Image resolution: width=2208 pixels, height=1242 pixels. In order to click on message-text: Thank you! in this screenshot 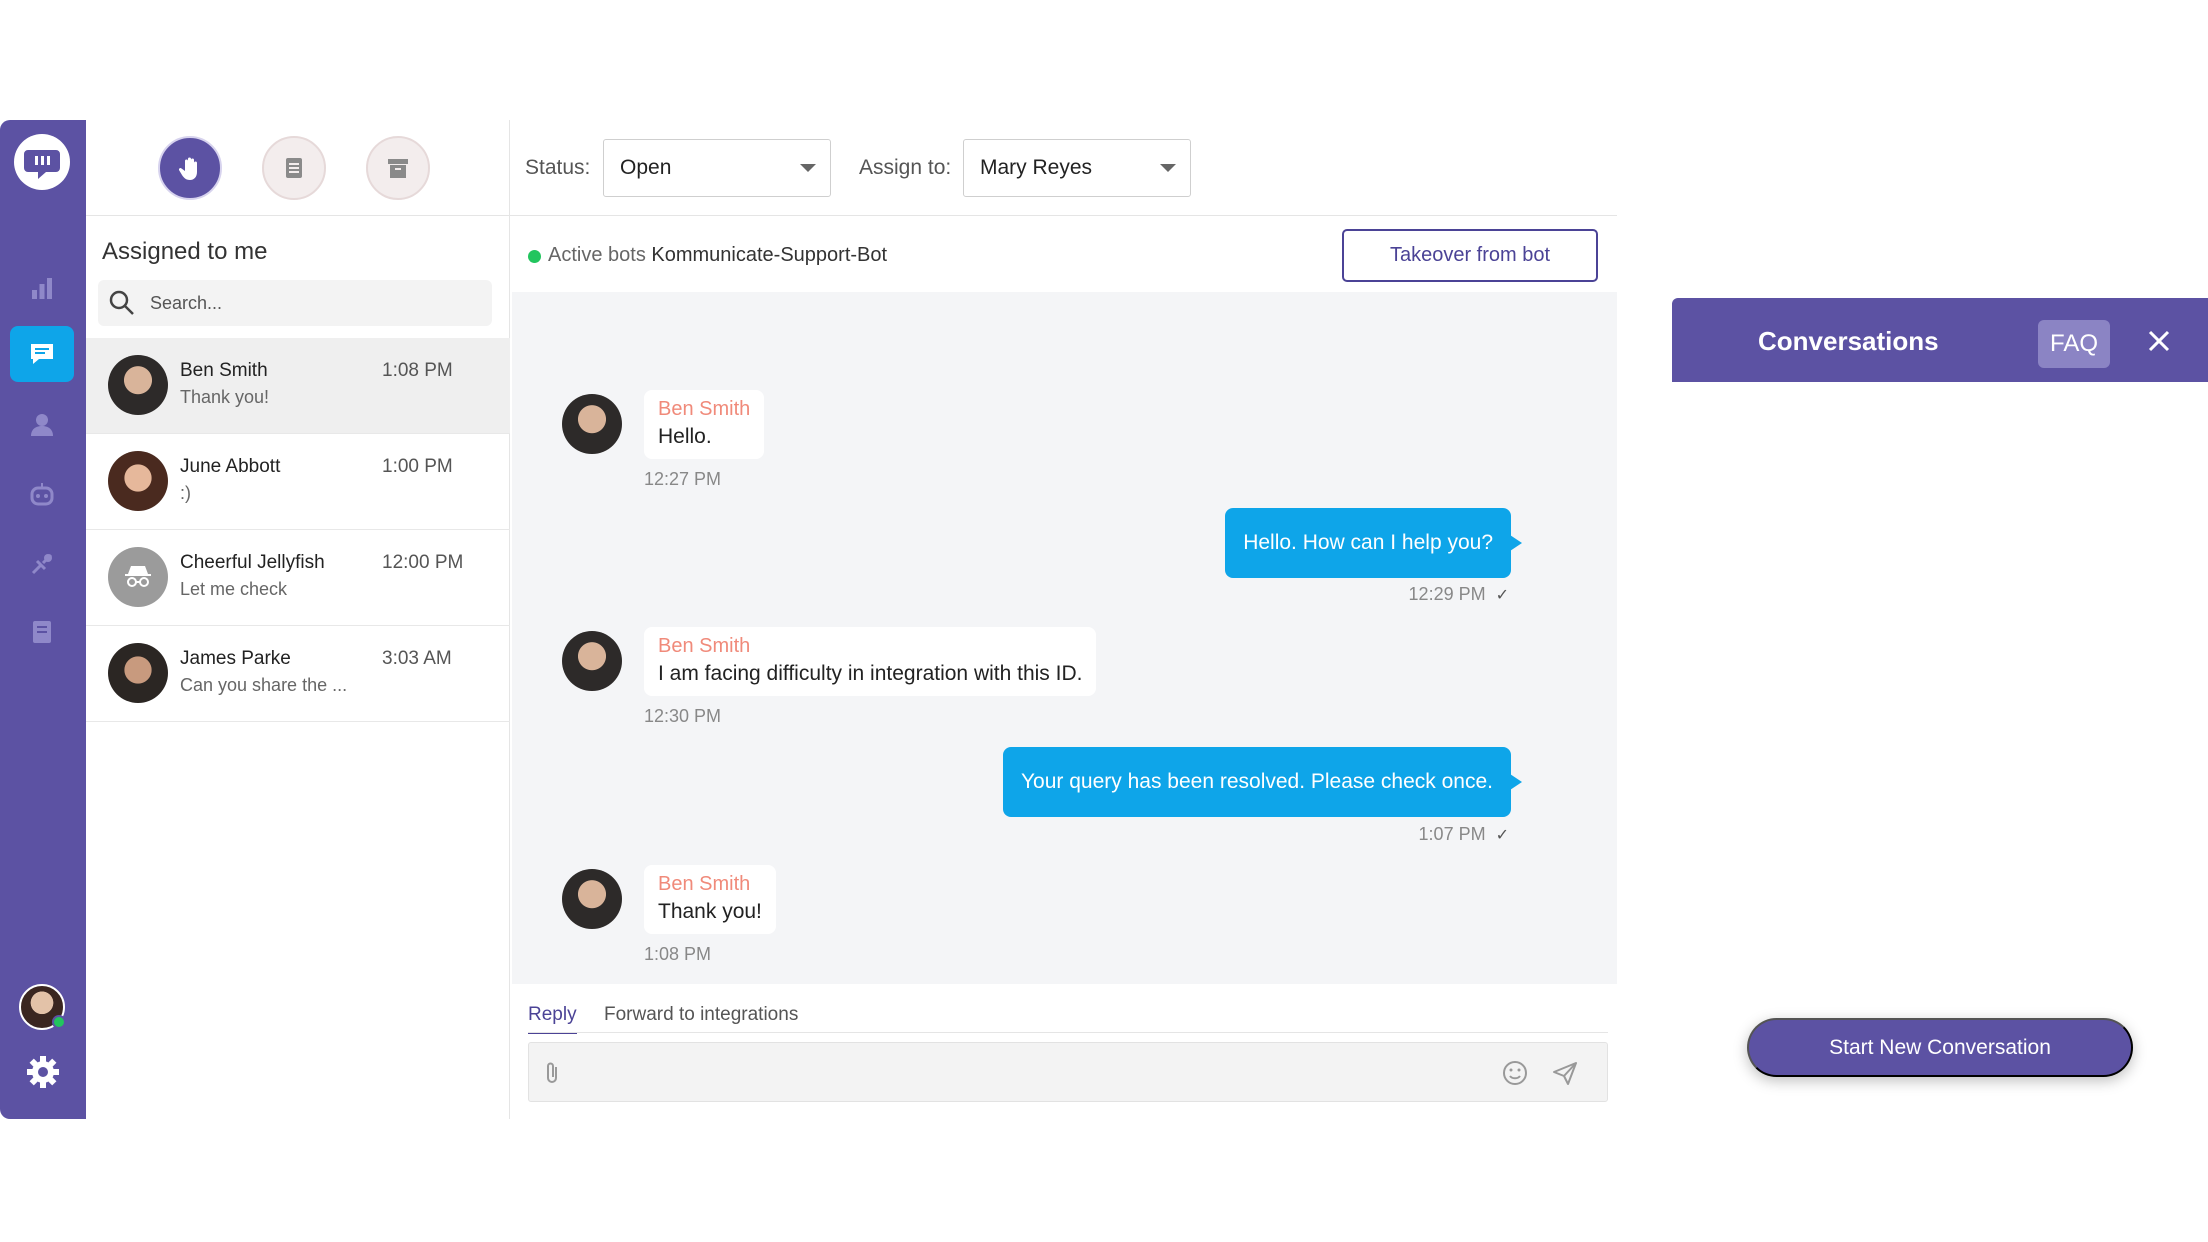, I will do `click(710, 911)`.